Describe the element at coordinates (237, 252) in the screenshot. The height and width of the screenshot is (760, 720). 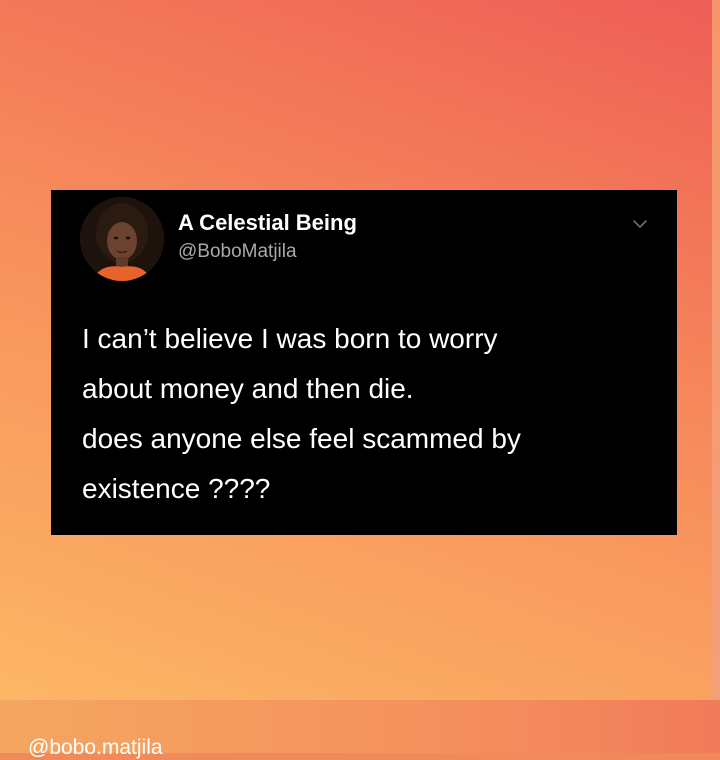
I see `user-handle: @BoboMatjila` at that location.